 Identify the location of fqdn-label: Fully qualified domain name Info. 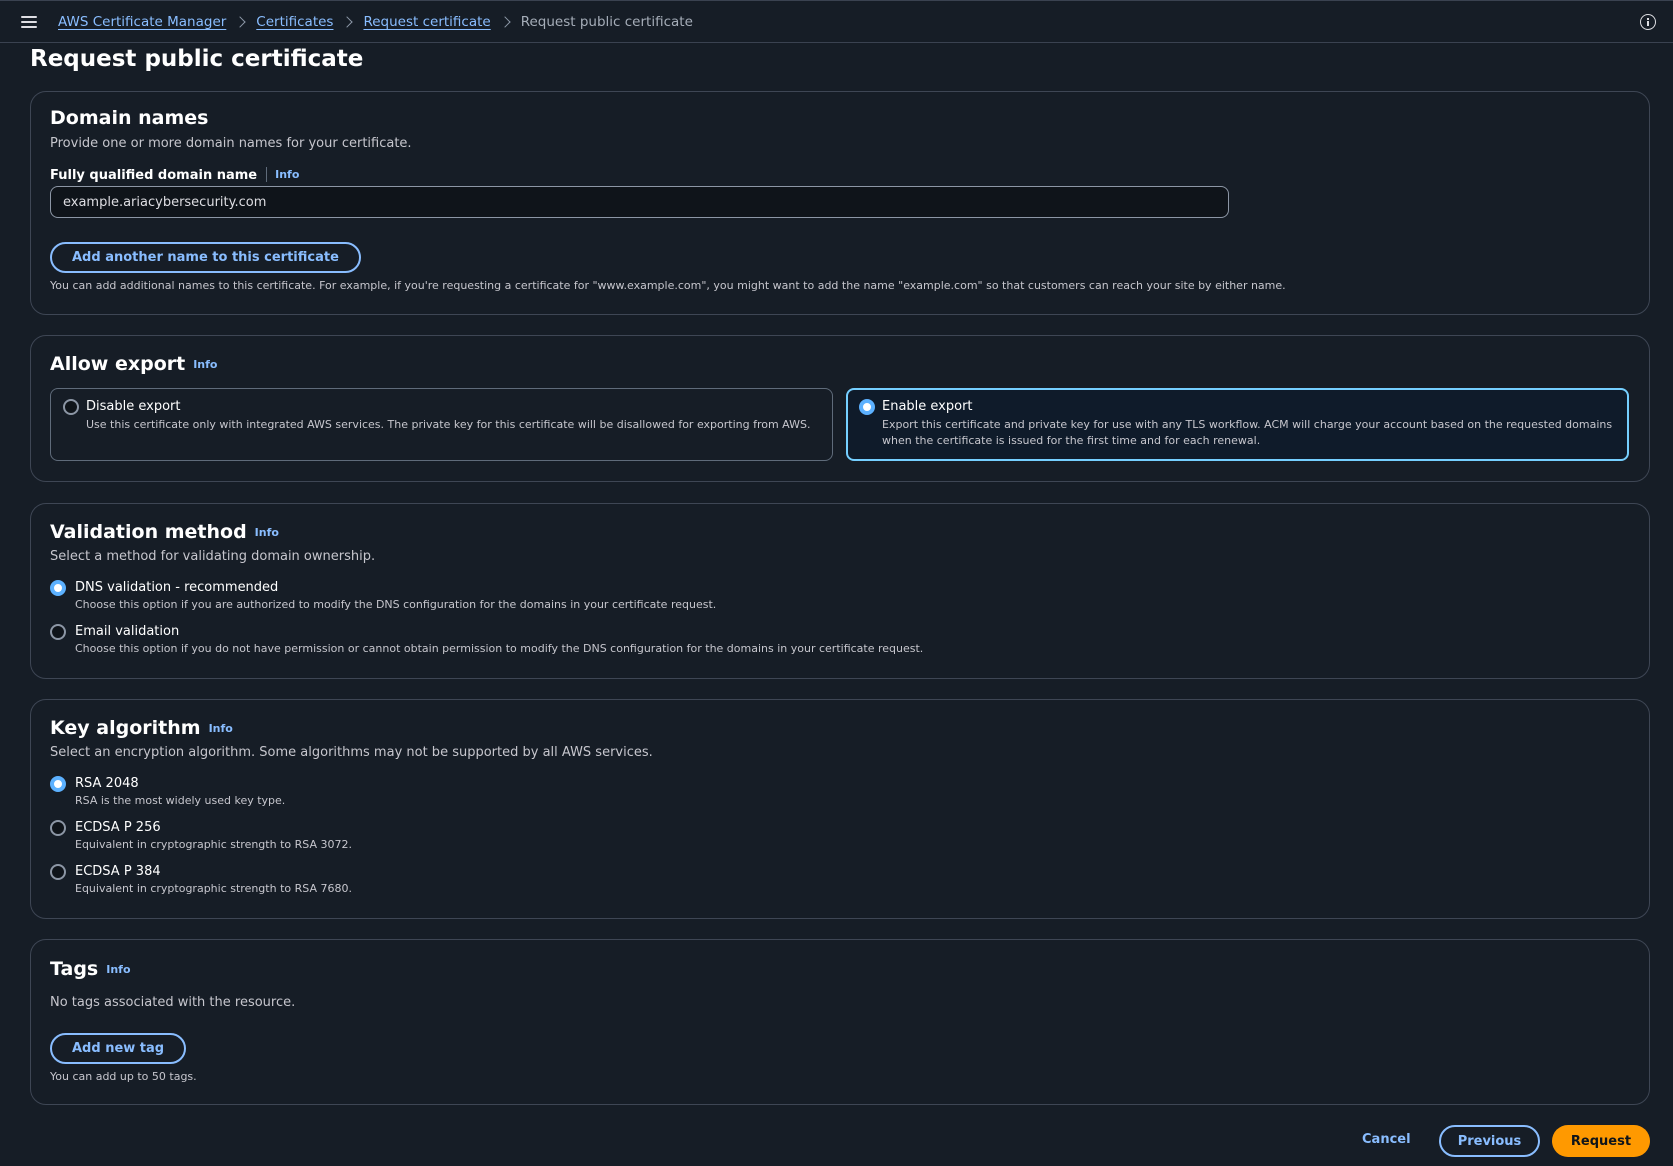
(174, 175).